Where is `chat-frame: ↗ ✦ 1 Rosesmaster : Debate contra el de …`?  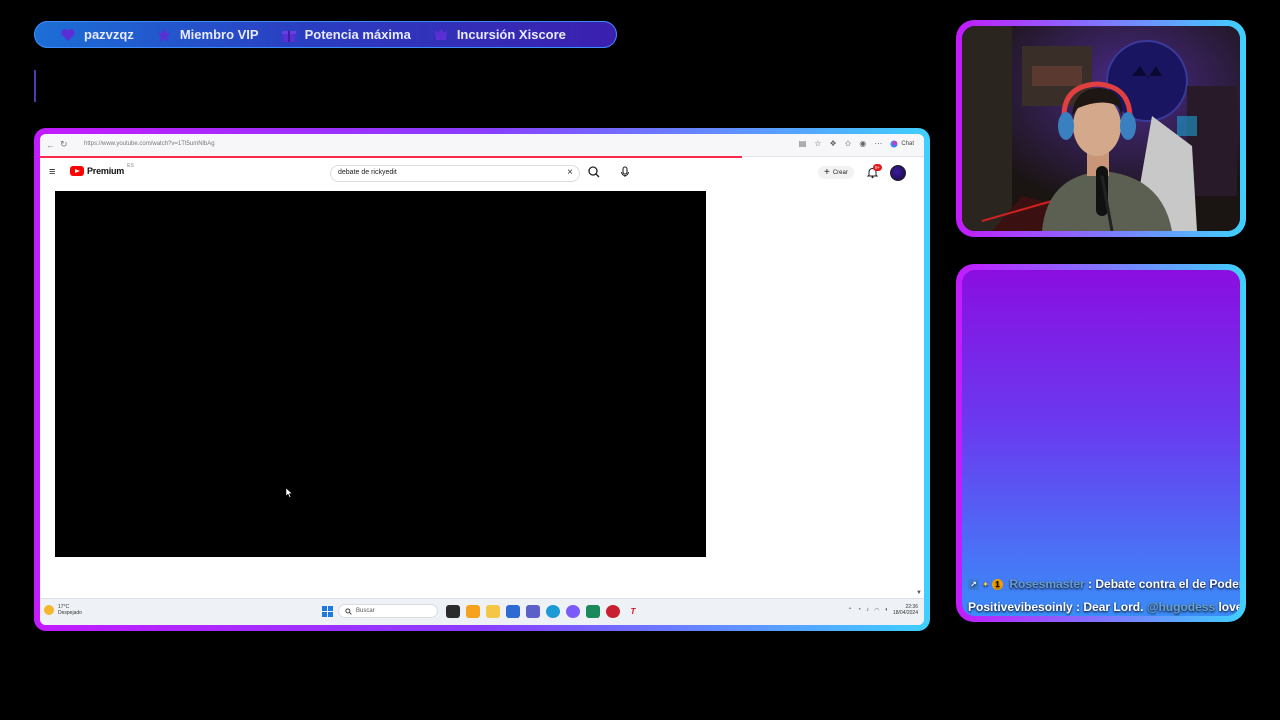 chat-frame: ↗ ✦ 1 Rosesmaster : Debate contra el de … is located at coordinates (1101, 443).